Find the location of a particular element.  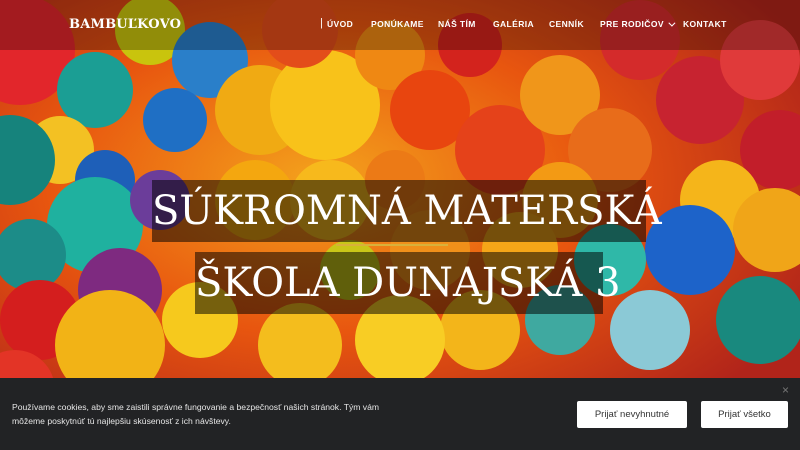

site-logo: BAMBUĽKOVO is located at coordinates (125, 24).